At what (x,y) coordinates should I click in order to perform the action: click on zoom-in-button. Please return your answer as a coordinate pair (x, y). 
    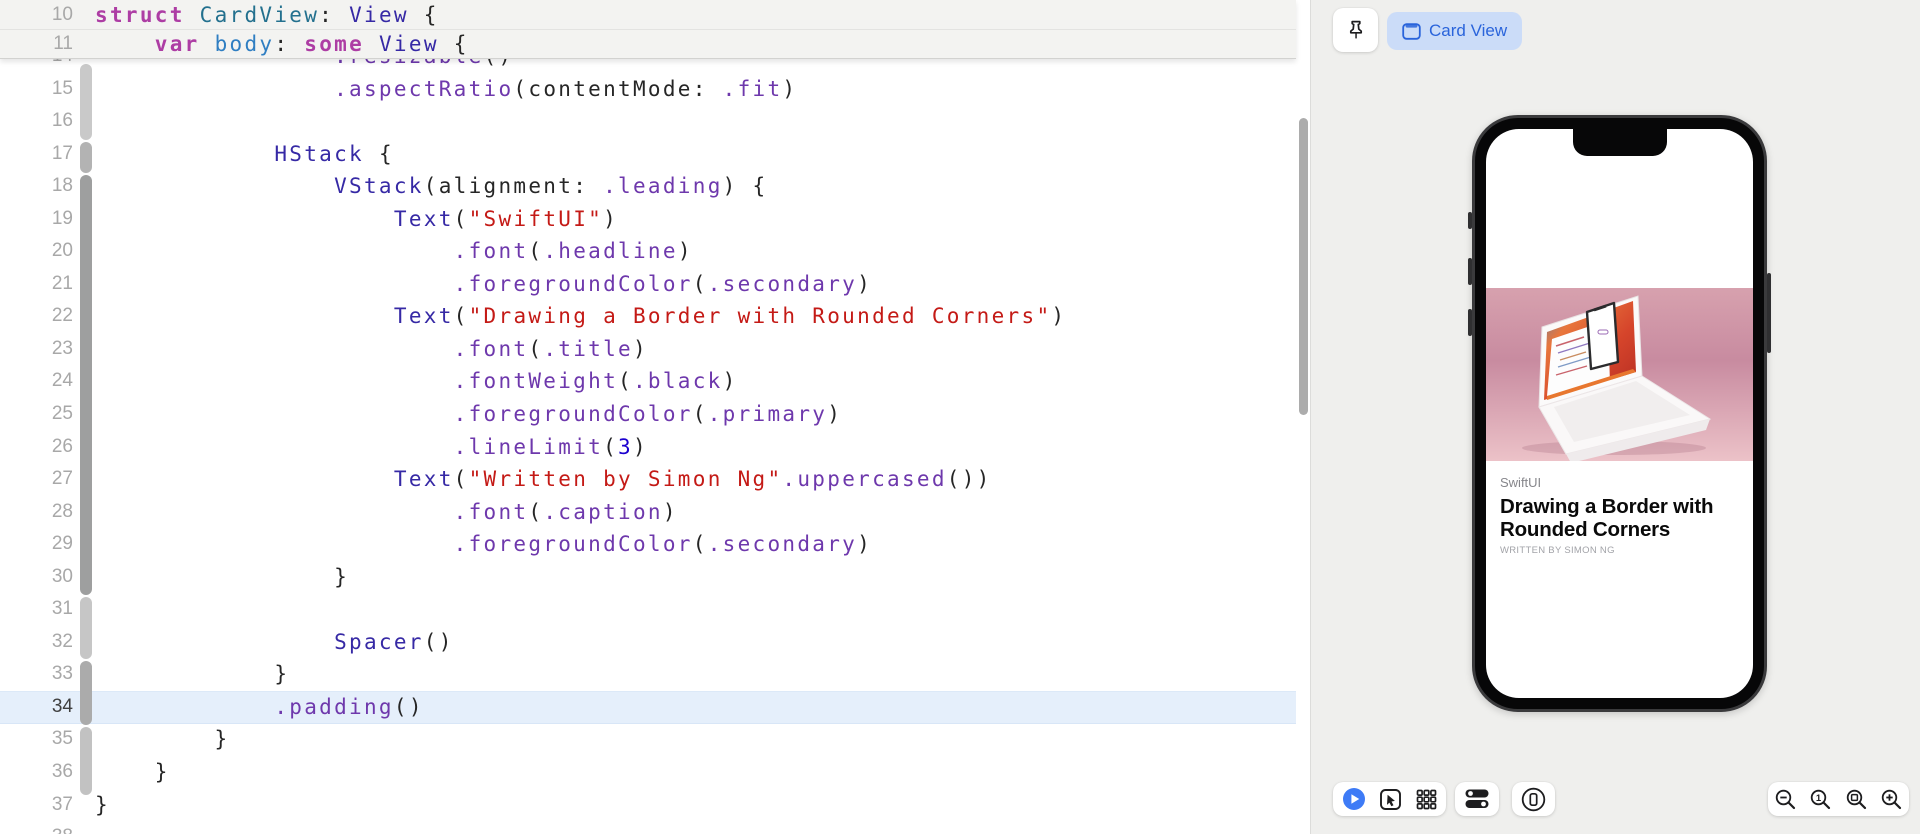
    Looking at the image, I should click on (1891, 799).